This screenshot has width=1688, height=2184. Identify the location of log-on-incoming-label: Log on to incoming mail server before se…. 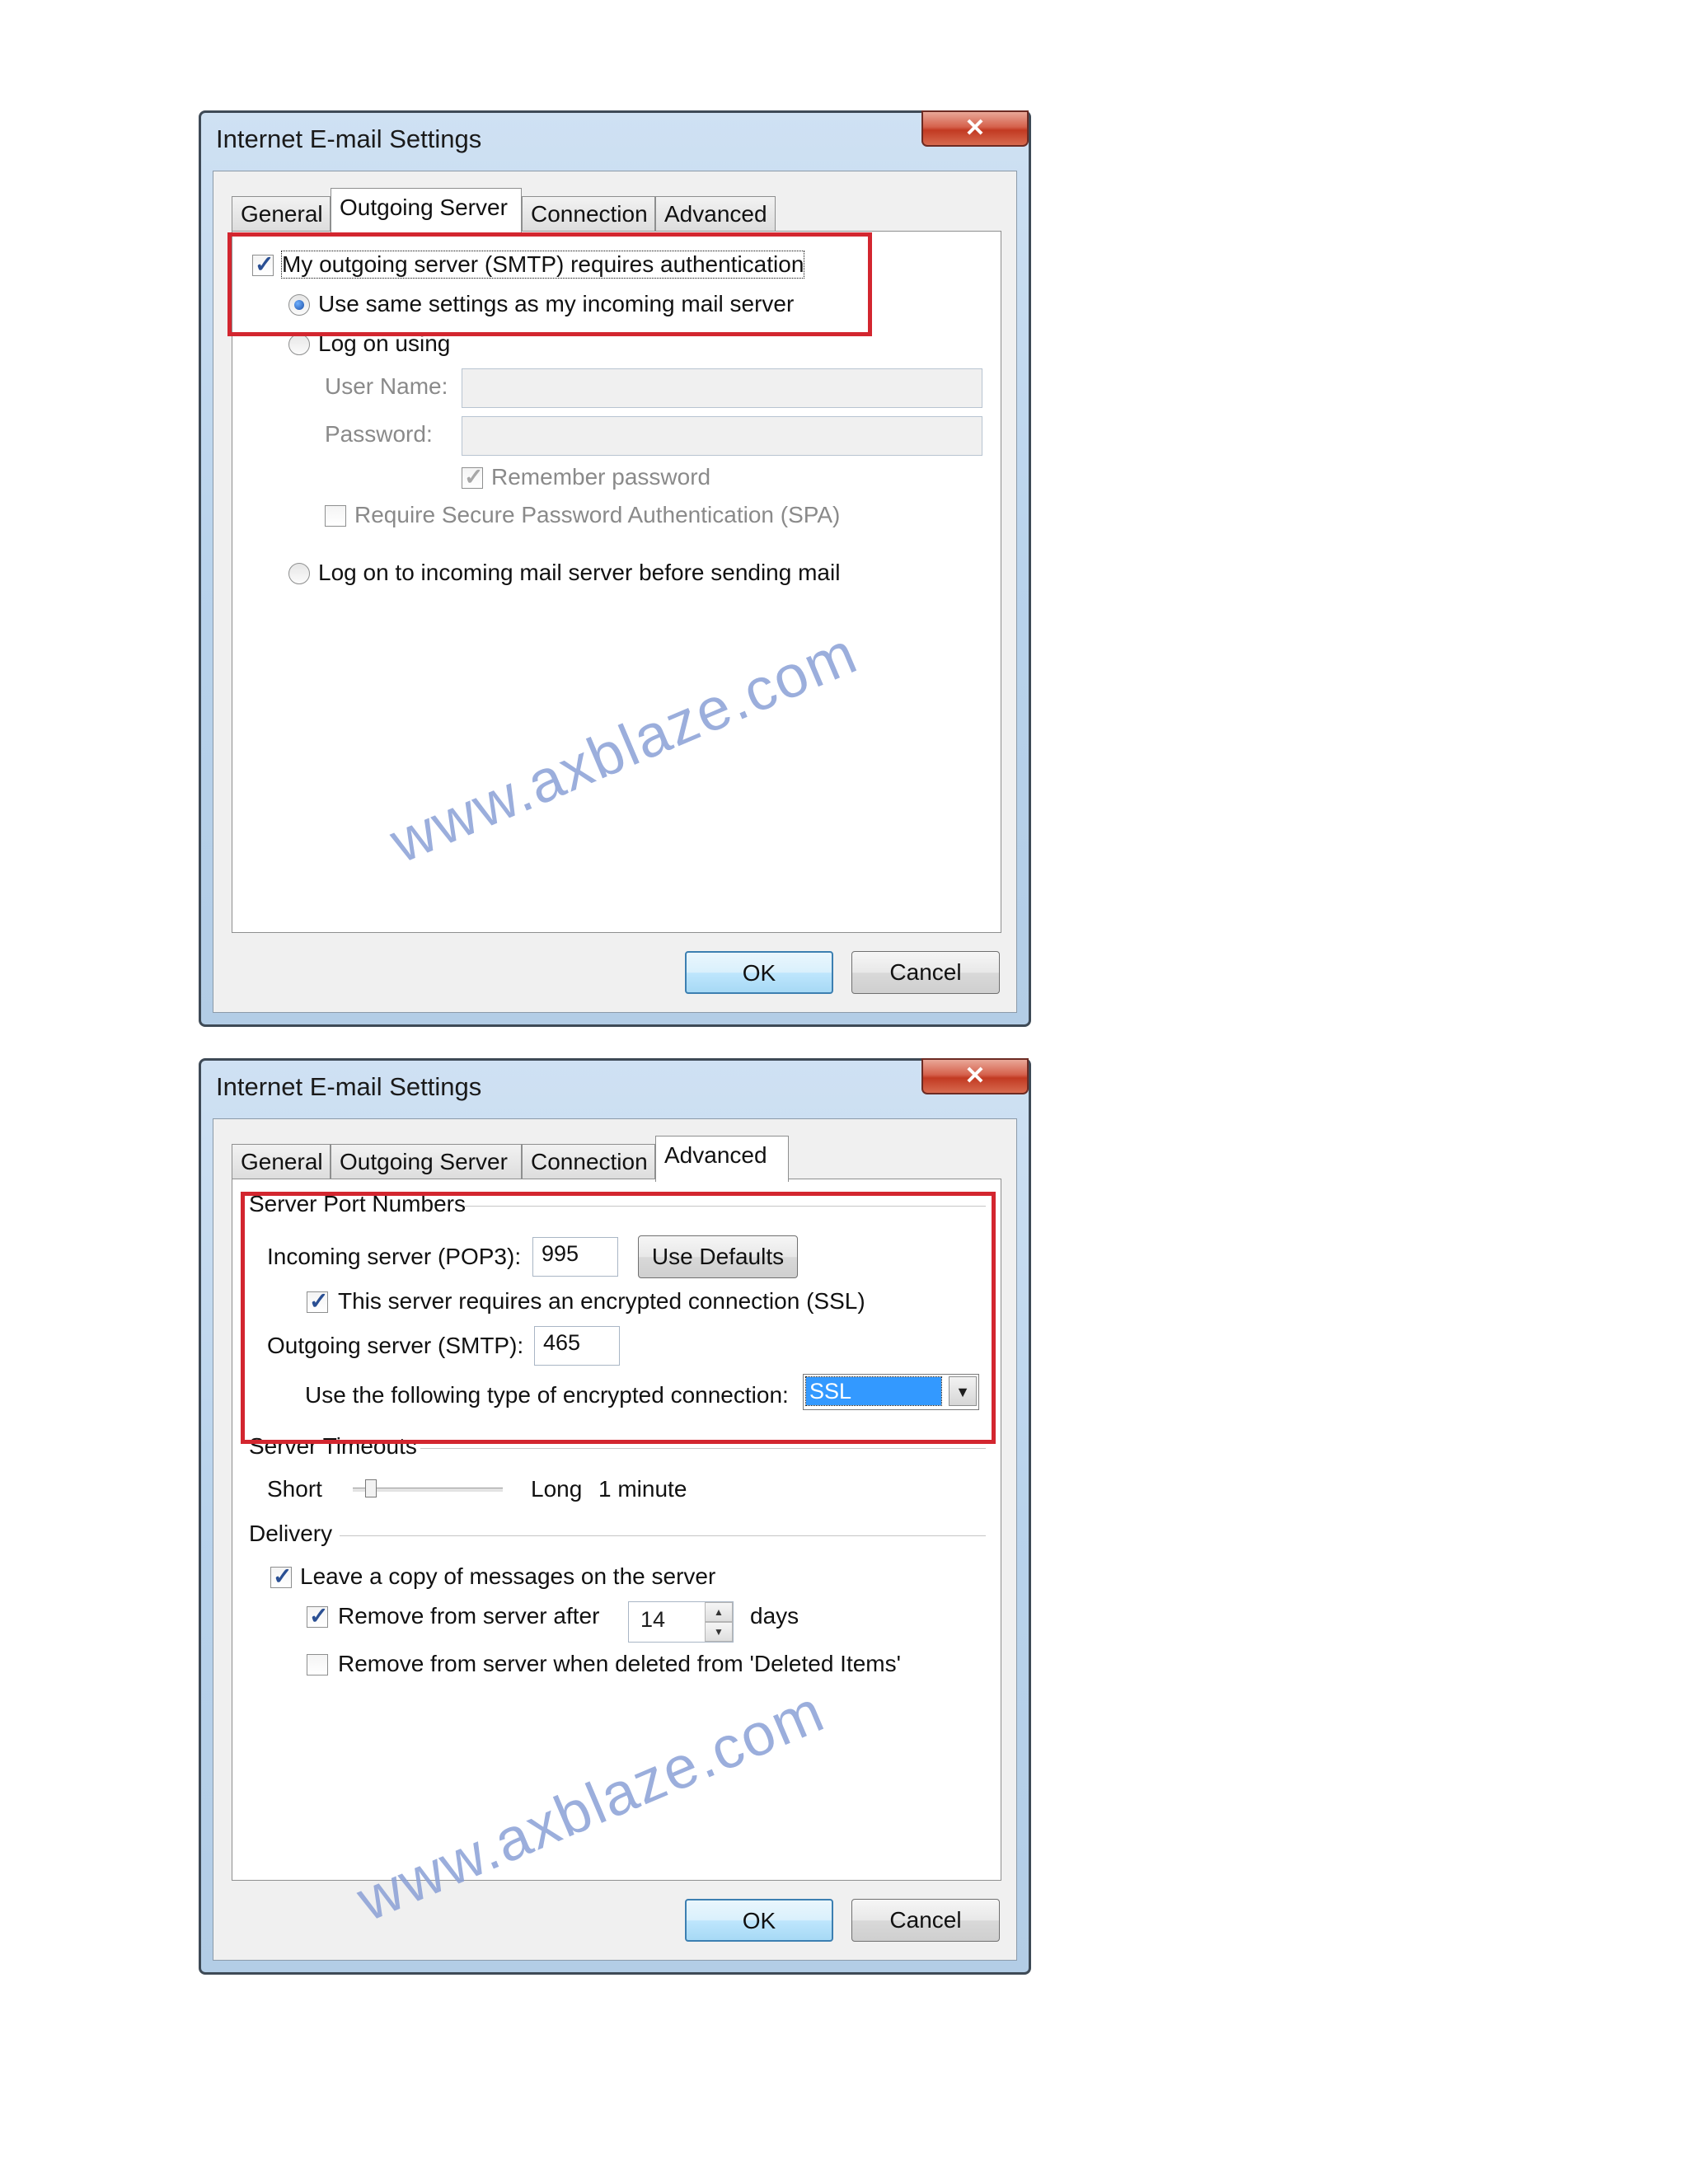
(579, 573).